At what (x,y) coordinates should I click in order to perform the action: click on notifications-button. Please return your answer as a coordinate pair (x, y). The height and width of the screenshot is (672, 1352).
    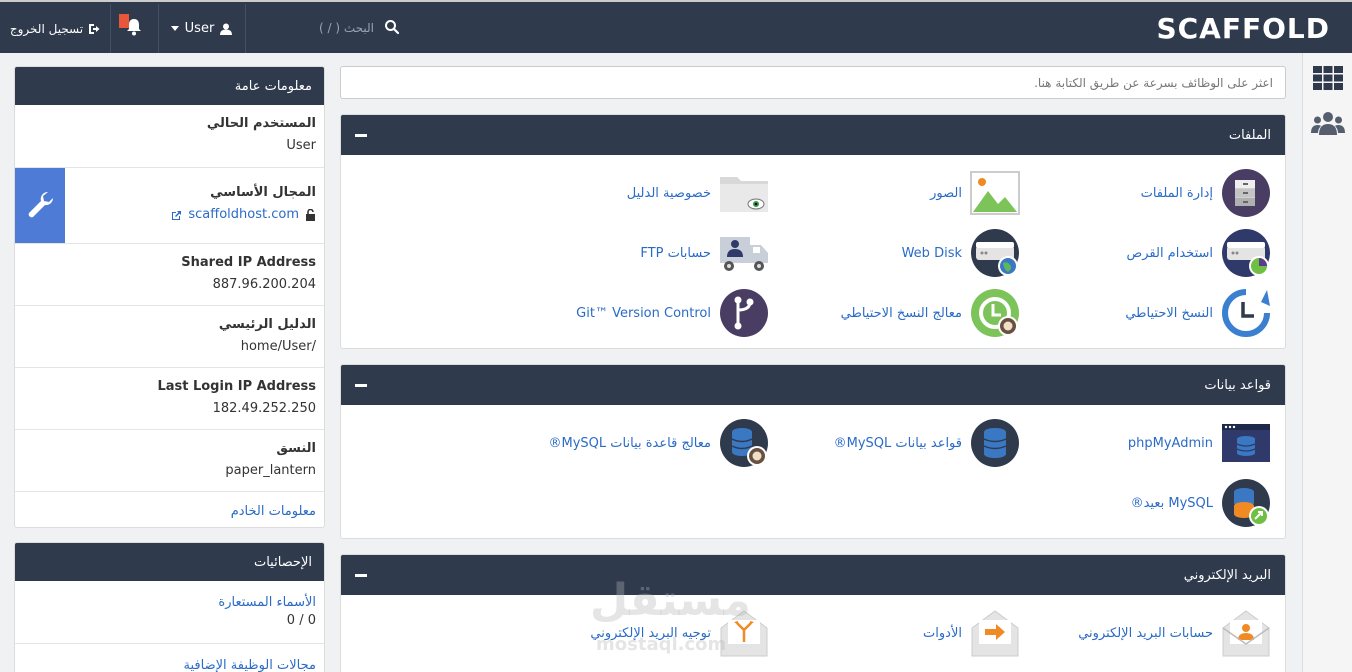
    Looking at the image, I should click on (134, 28).